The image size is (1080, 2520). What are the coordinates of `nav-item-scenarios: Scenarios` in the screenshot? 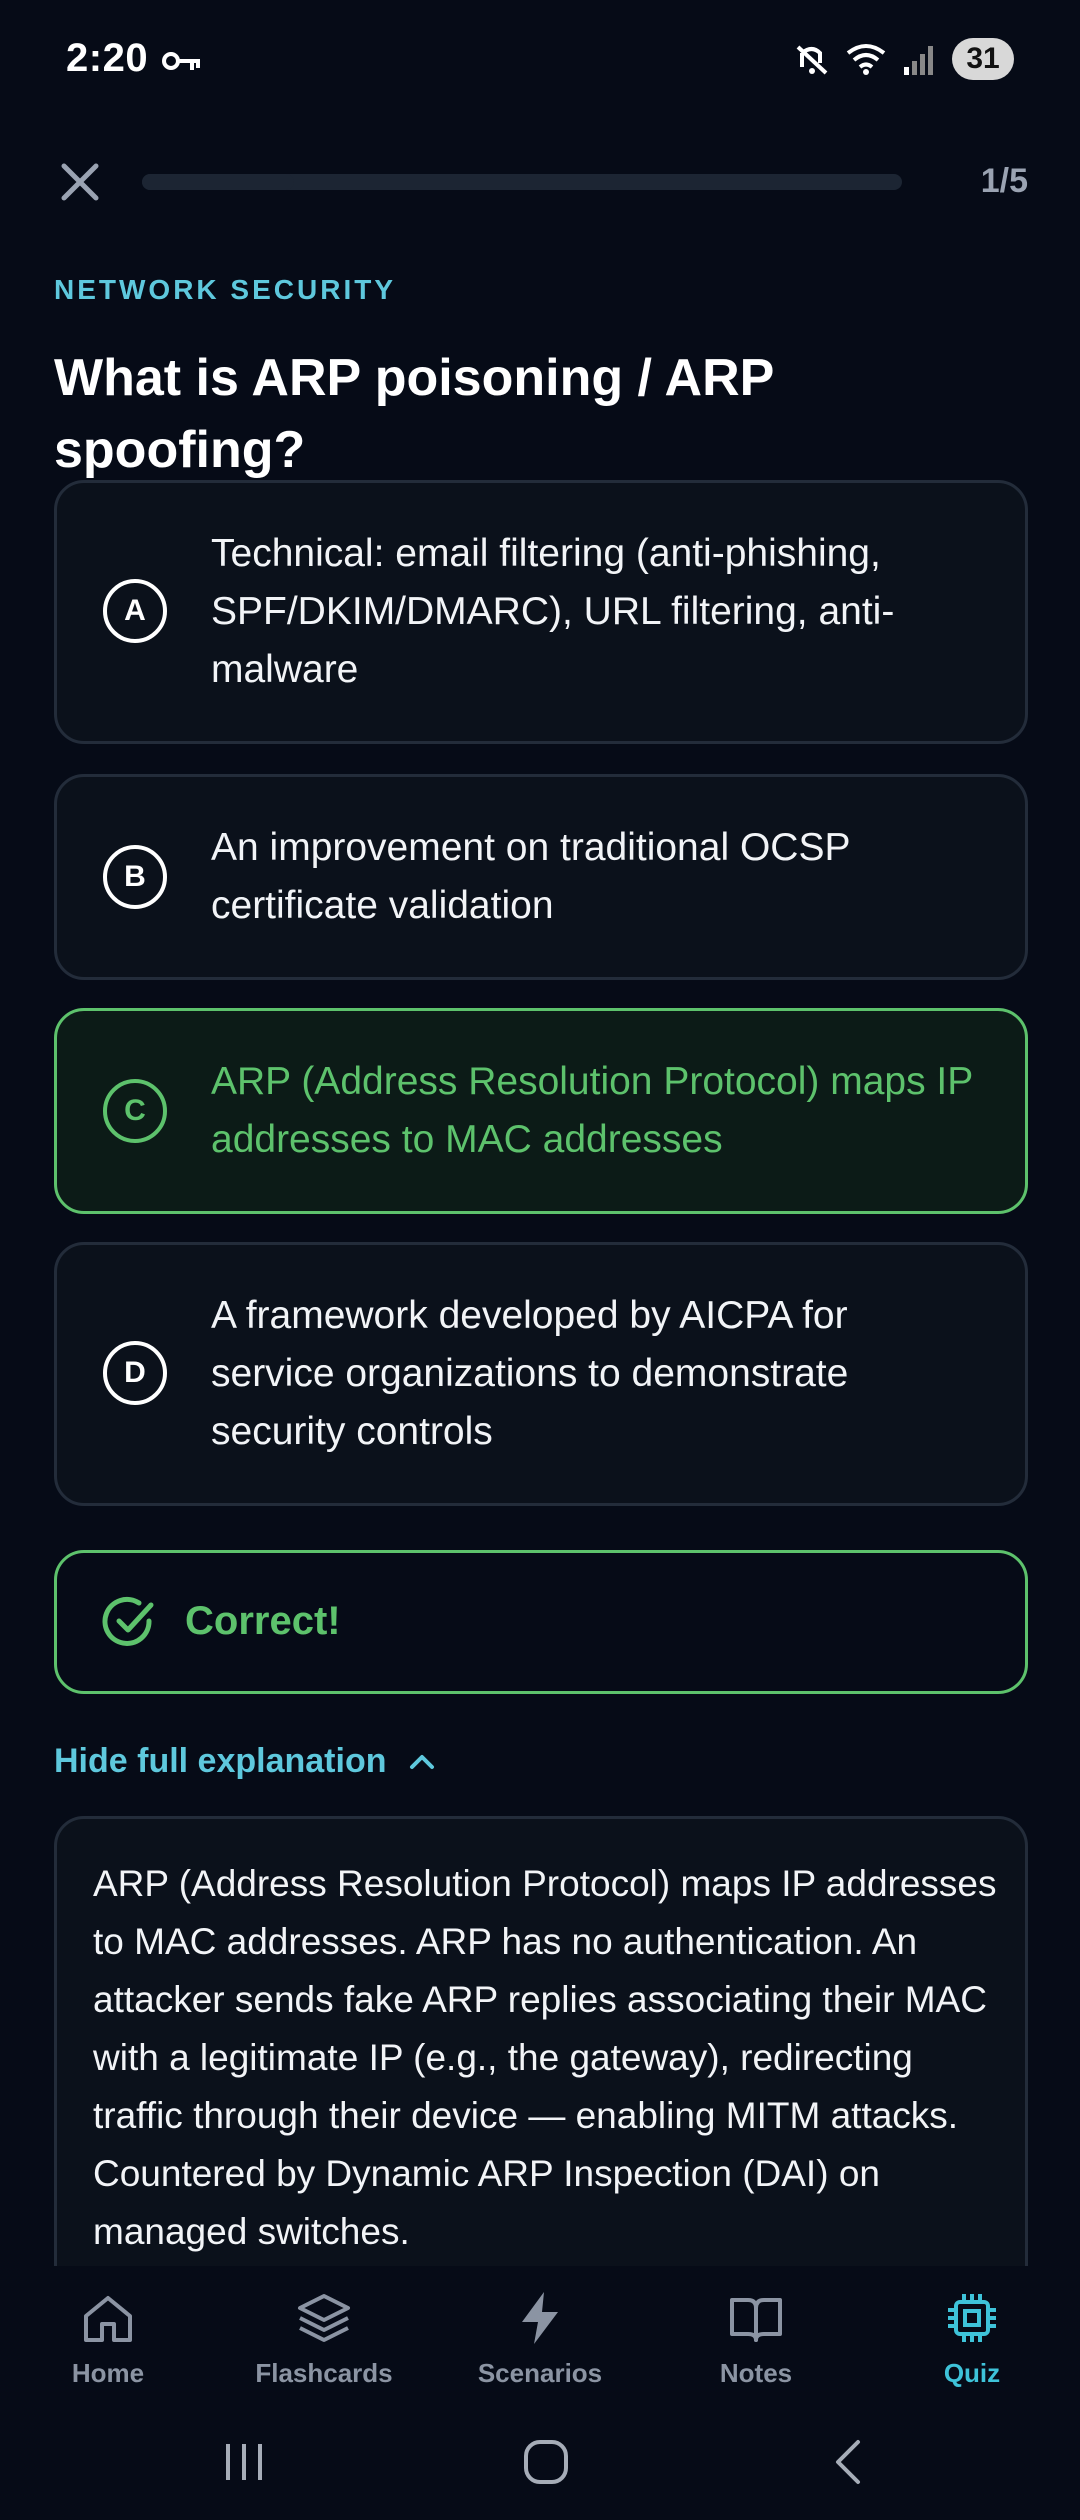 It's located at (540, 2335).